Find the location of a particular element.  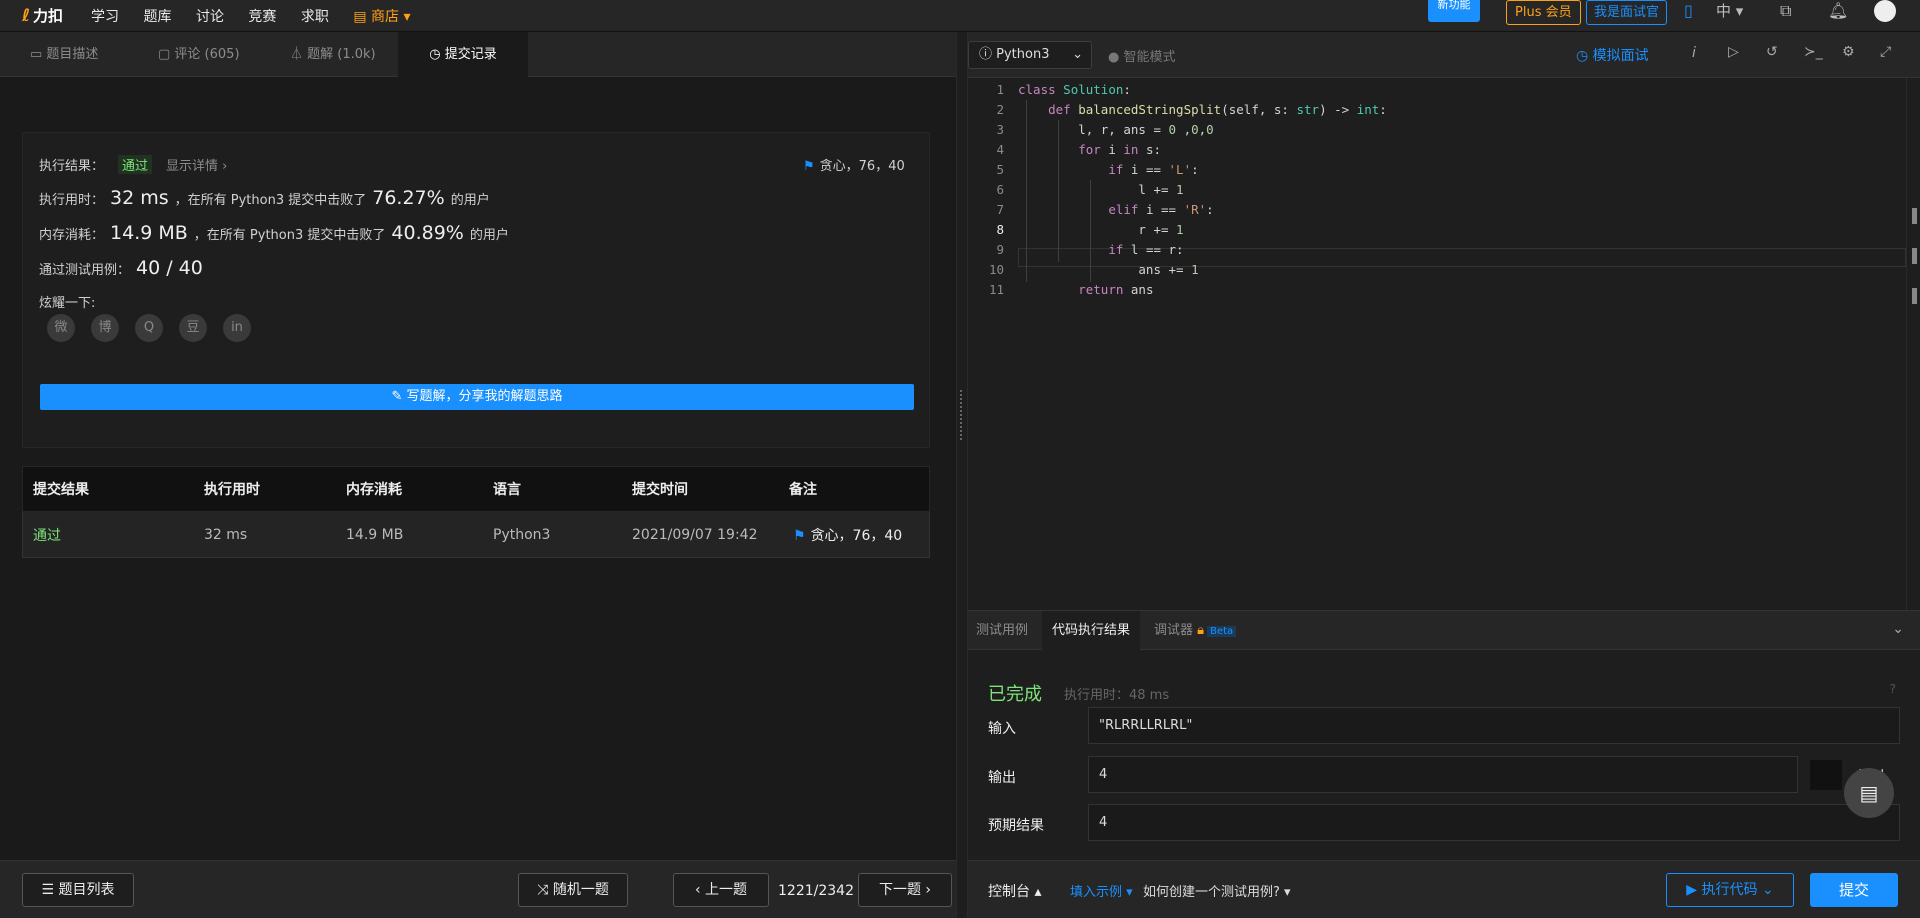

how-to-create-testcase: 如何创建一个测试用例? ▾ is located at coordinates (1217, 890).